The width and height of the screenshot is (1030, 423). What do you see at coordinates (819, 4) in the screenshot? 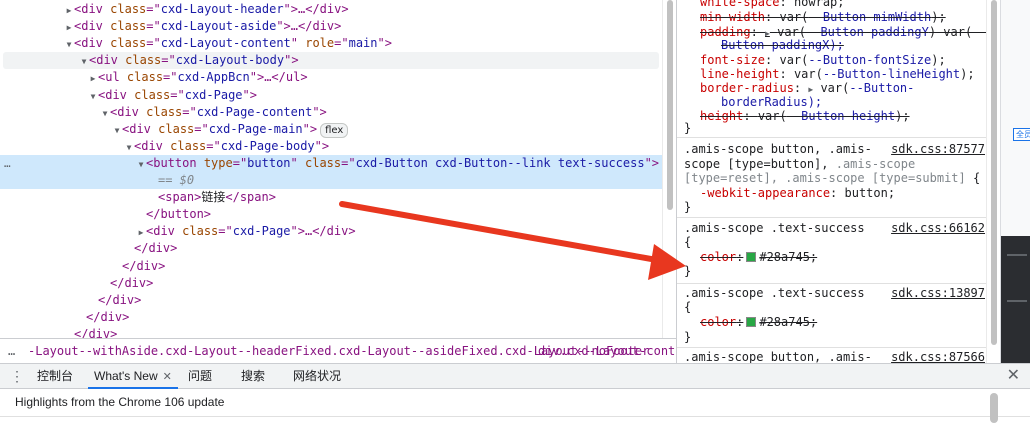
I see `property-value: nowrap;` at bounding box center [819, 4].